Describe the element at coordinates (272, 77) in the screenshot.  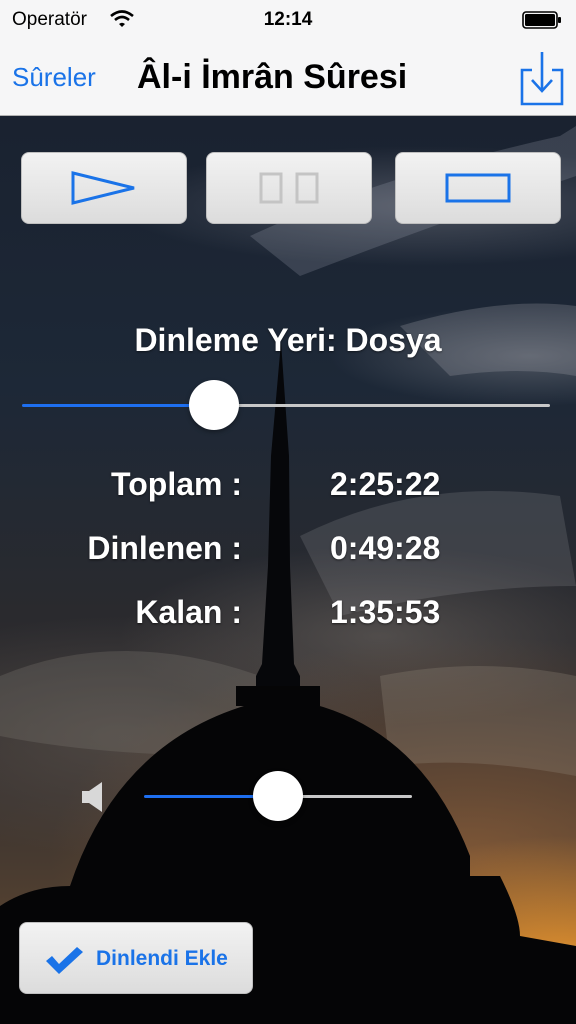
I see `page-title: Âl-i İmrân Sûresi` at that location.